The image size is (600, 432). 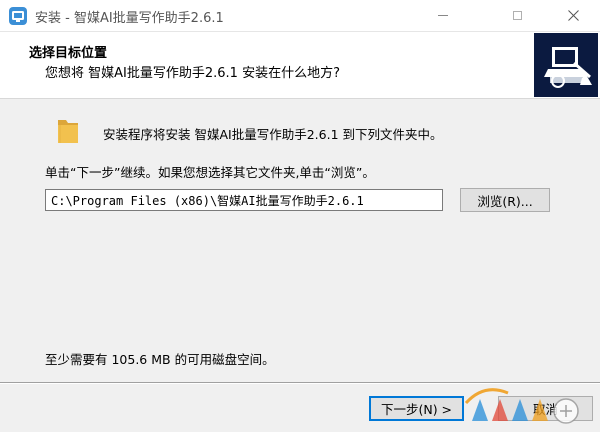 I want to click on maximize-button, so click(x=517, y=15).